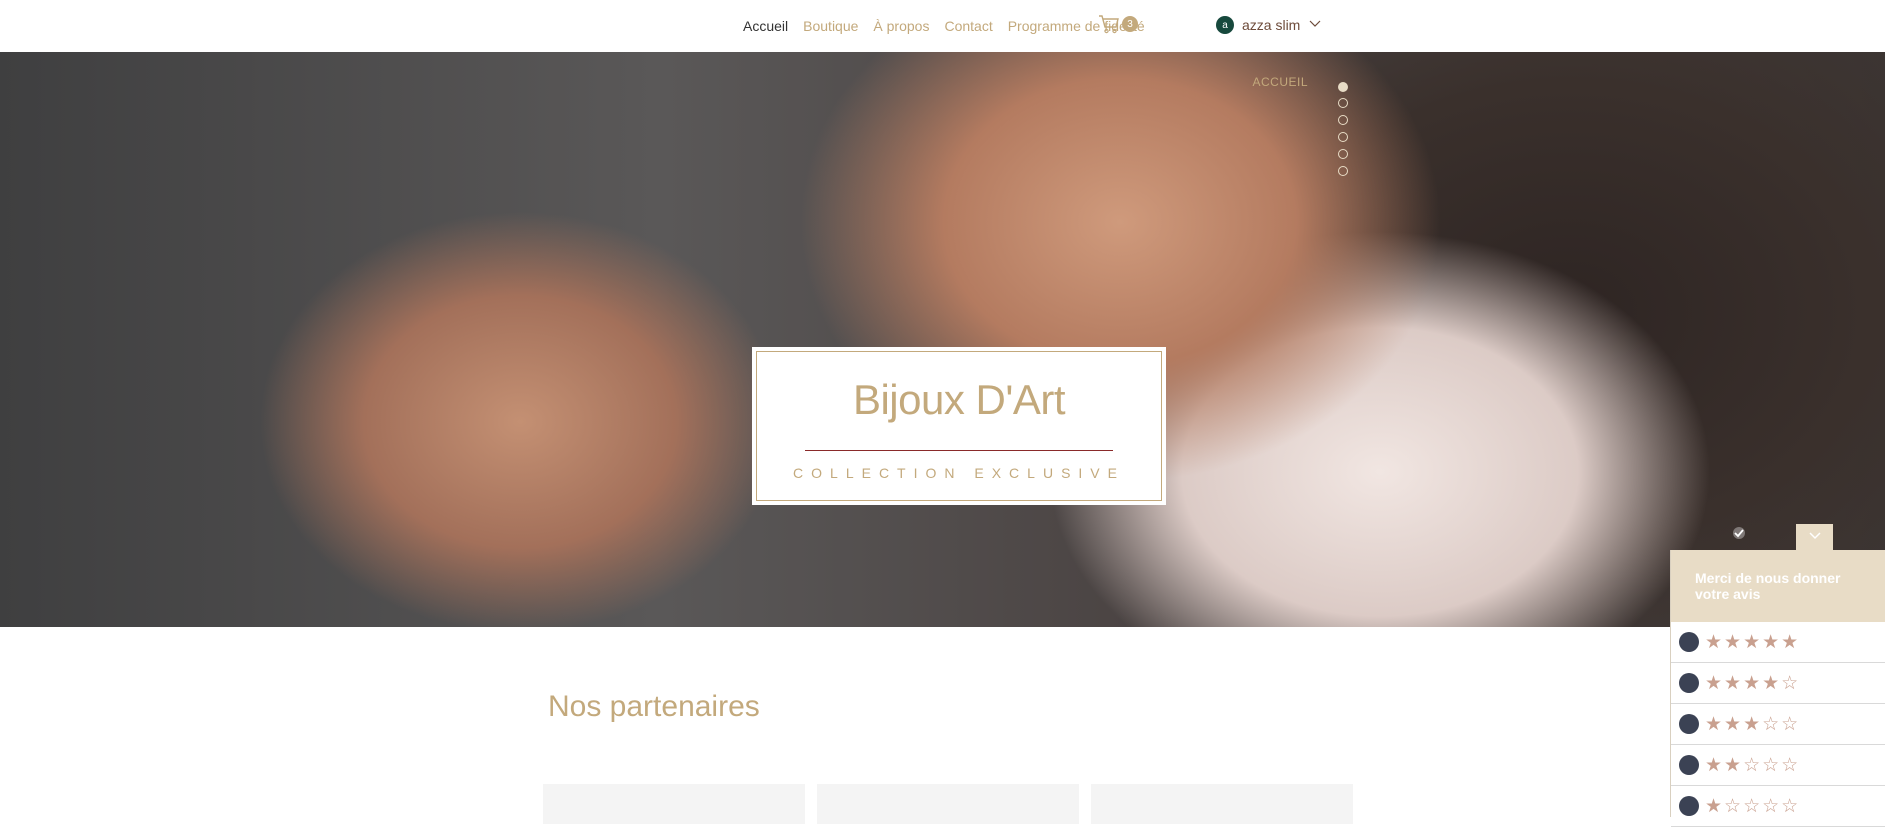 The width and height of the screenshot is (1885, 827). What do you see at coordinates (1753, 806) in the screenshot?
I see `star-rating: ★☆☆☆☆` at bounding box center [1753, 806].